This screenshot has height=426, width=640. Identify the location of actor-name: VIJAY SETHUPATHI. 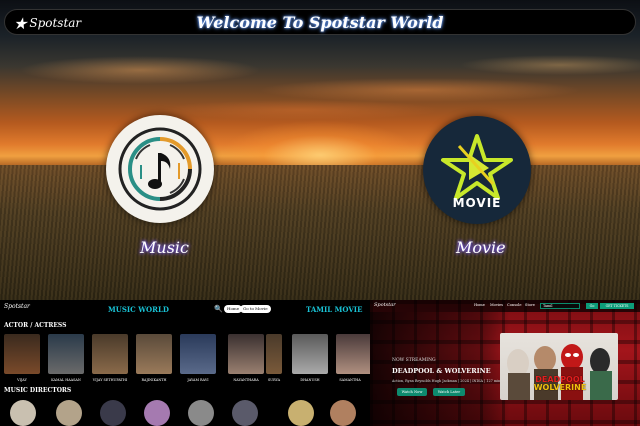
(110, 380).